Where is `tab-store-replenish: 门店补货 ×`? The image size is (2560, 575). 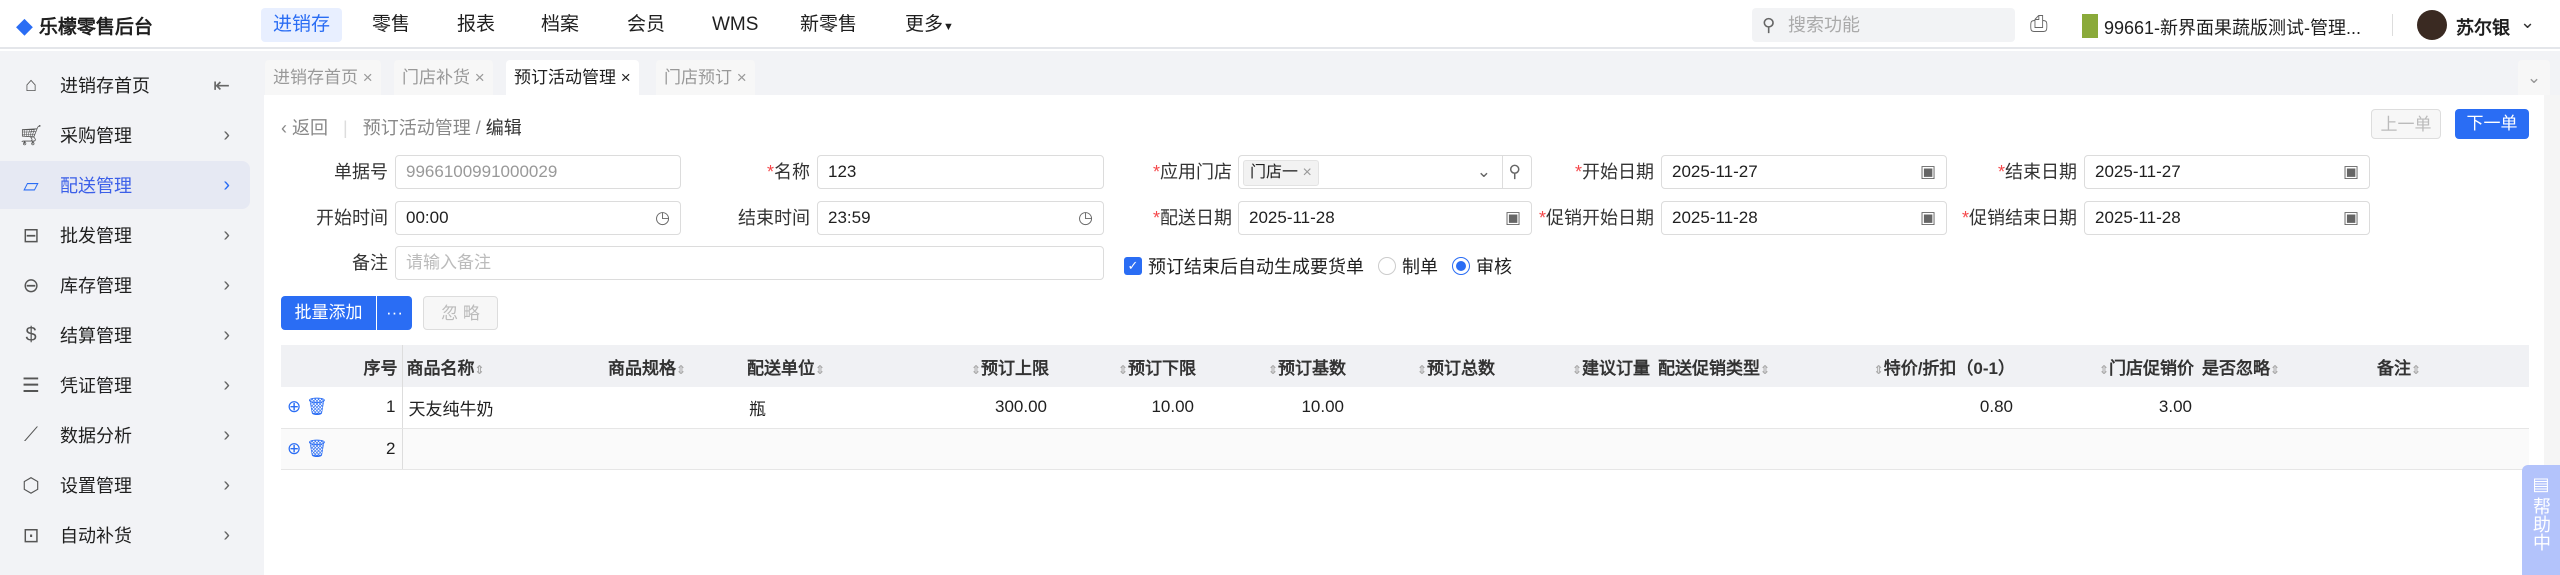 tab-store-replenish: 门店补货 × is located at coordinates (443, 77).